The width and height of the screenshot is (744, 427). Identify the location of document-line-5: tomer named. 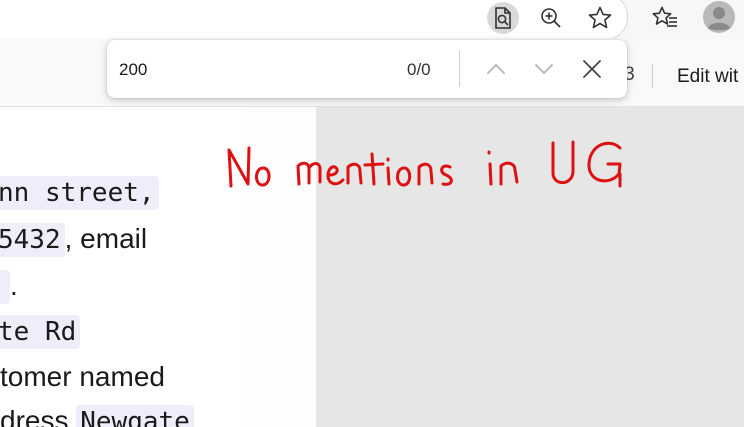
(82, 377).